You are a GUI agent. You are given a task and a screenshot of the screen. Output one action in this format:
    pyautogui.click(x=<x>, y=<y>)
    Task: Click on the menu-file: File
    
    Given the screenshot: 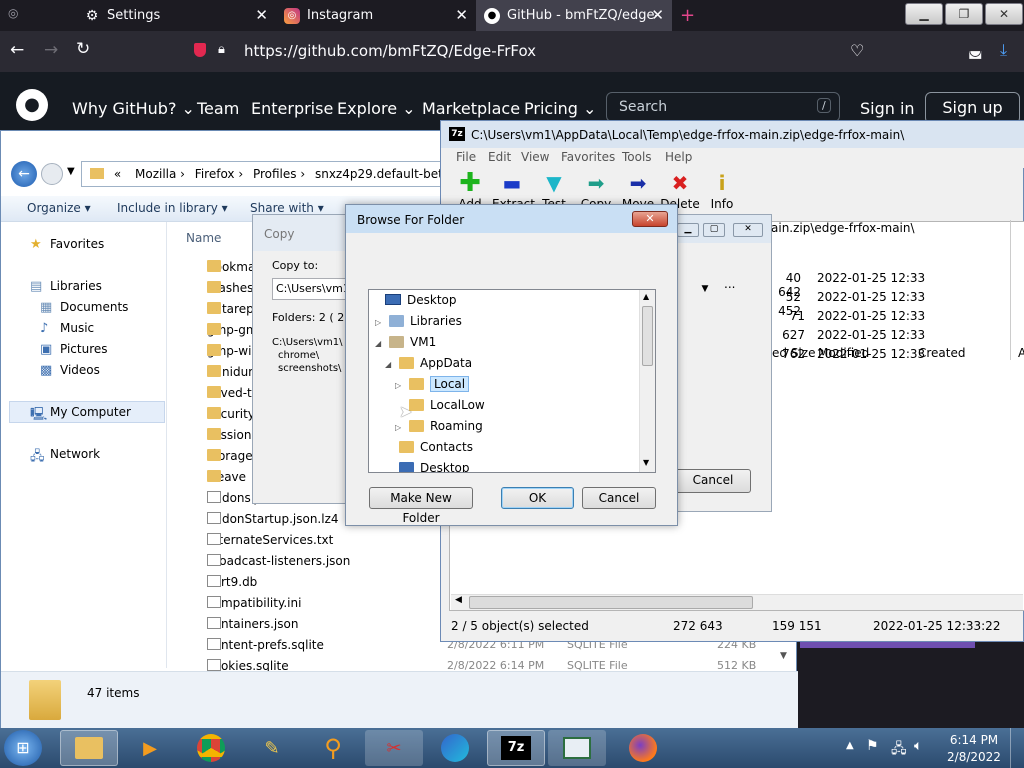 What is the action you would take?
    pyautogui.click(x=466, y=157)
    